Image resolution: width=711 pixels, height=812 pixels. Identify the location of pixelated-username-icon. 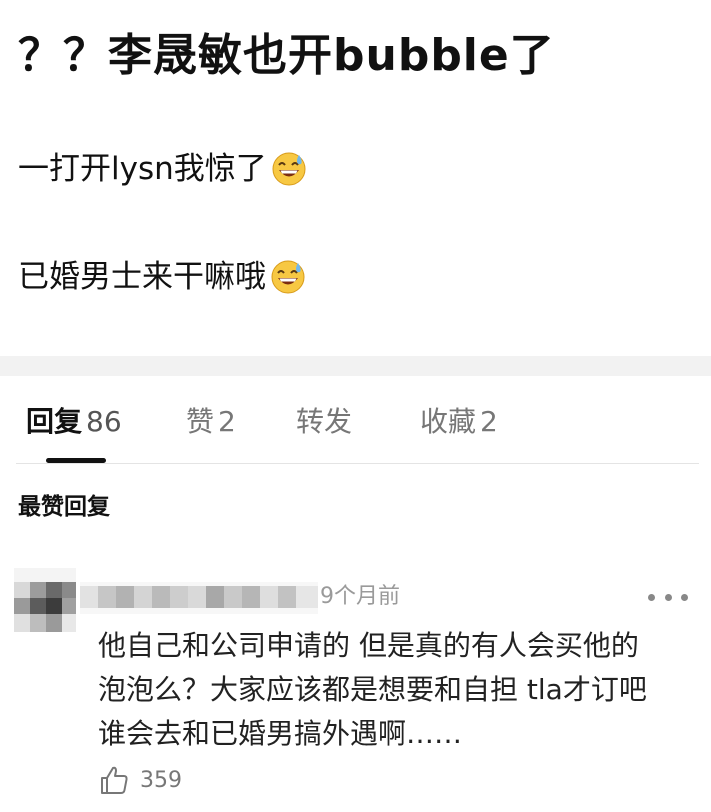
(199, 598).